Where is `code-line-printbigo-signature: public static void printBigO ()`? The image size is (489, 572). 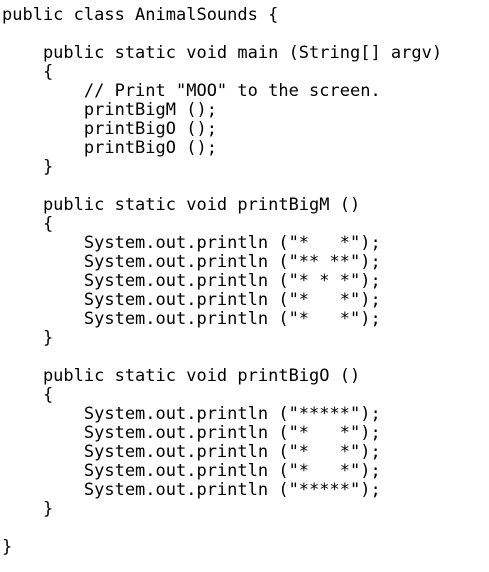 code-line-printbigo-signature: public static void printBigO () is located at coordinates (181, 376).